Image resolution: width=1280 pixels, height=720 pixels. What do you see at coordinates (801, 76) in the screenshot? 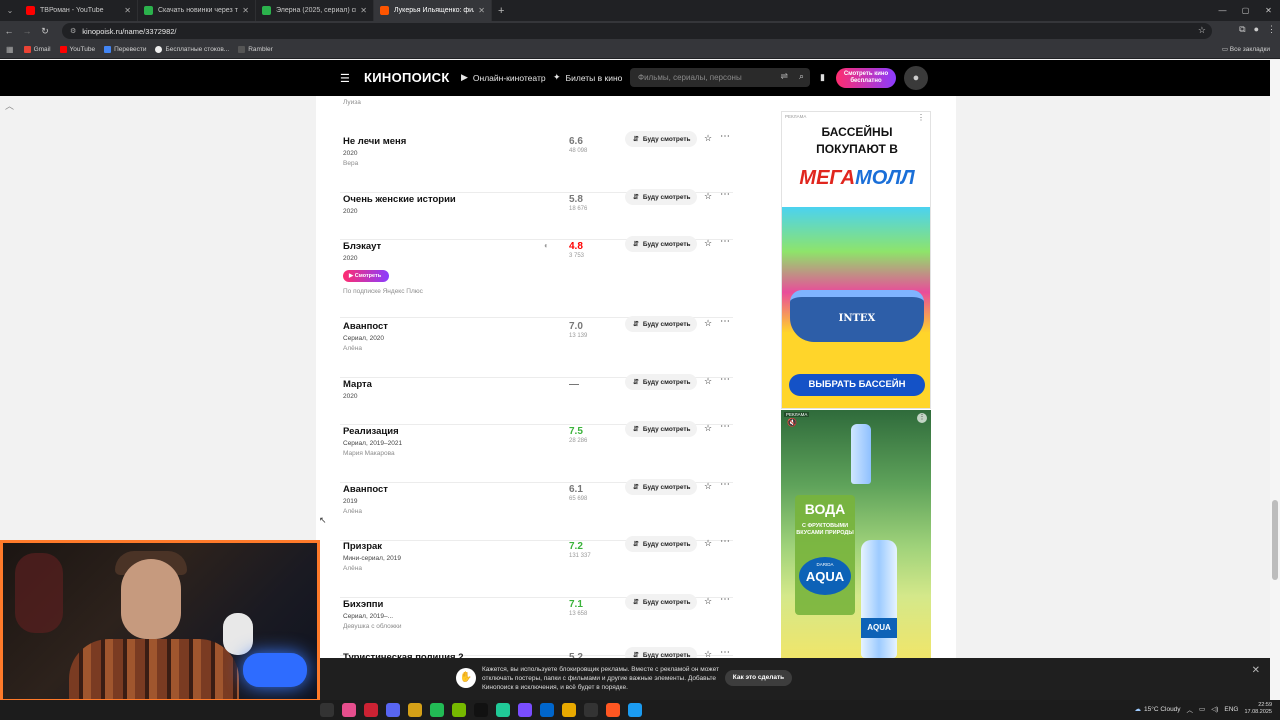
I see `search-icon: ⌕` at bounding box center [801, 76].